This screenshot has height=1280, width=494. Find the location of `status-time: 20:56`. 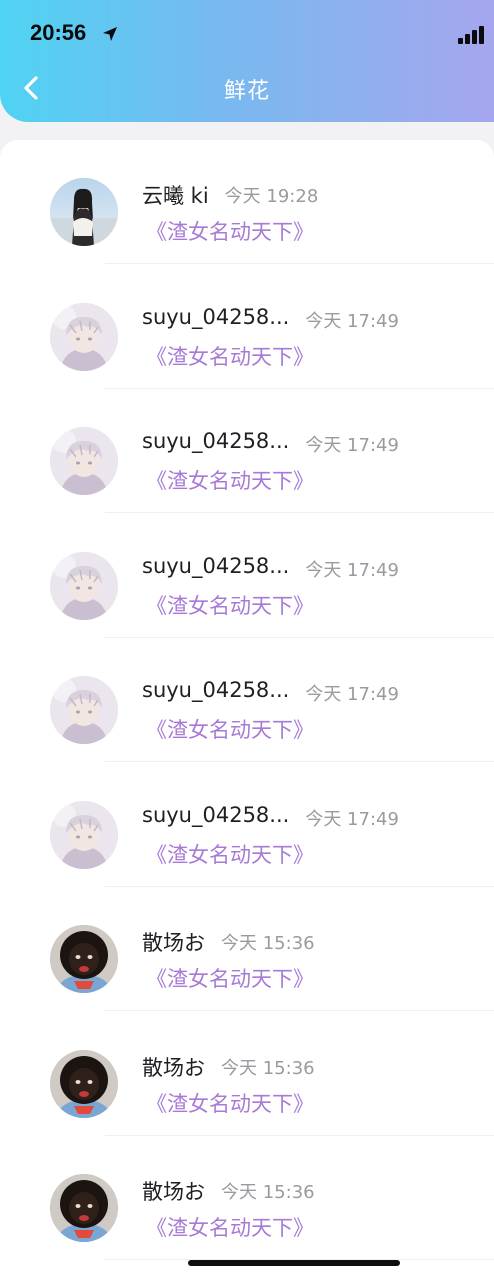

status-time: 20:56 is located at coordinates (58, 32).